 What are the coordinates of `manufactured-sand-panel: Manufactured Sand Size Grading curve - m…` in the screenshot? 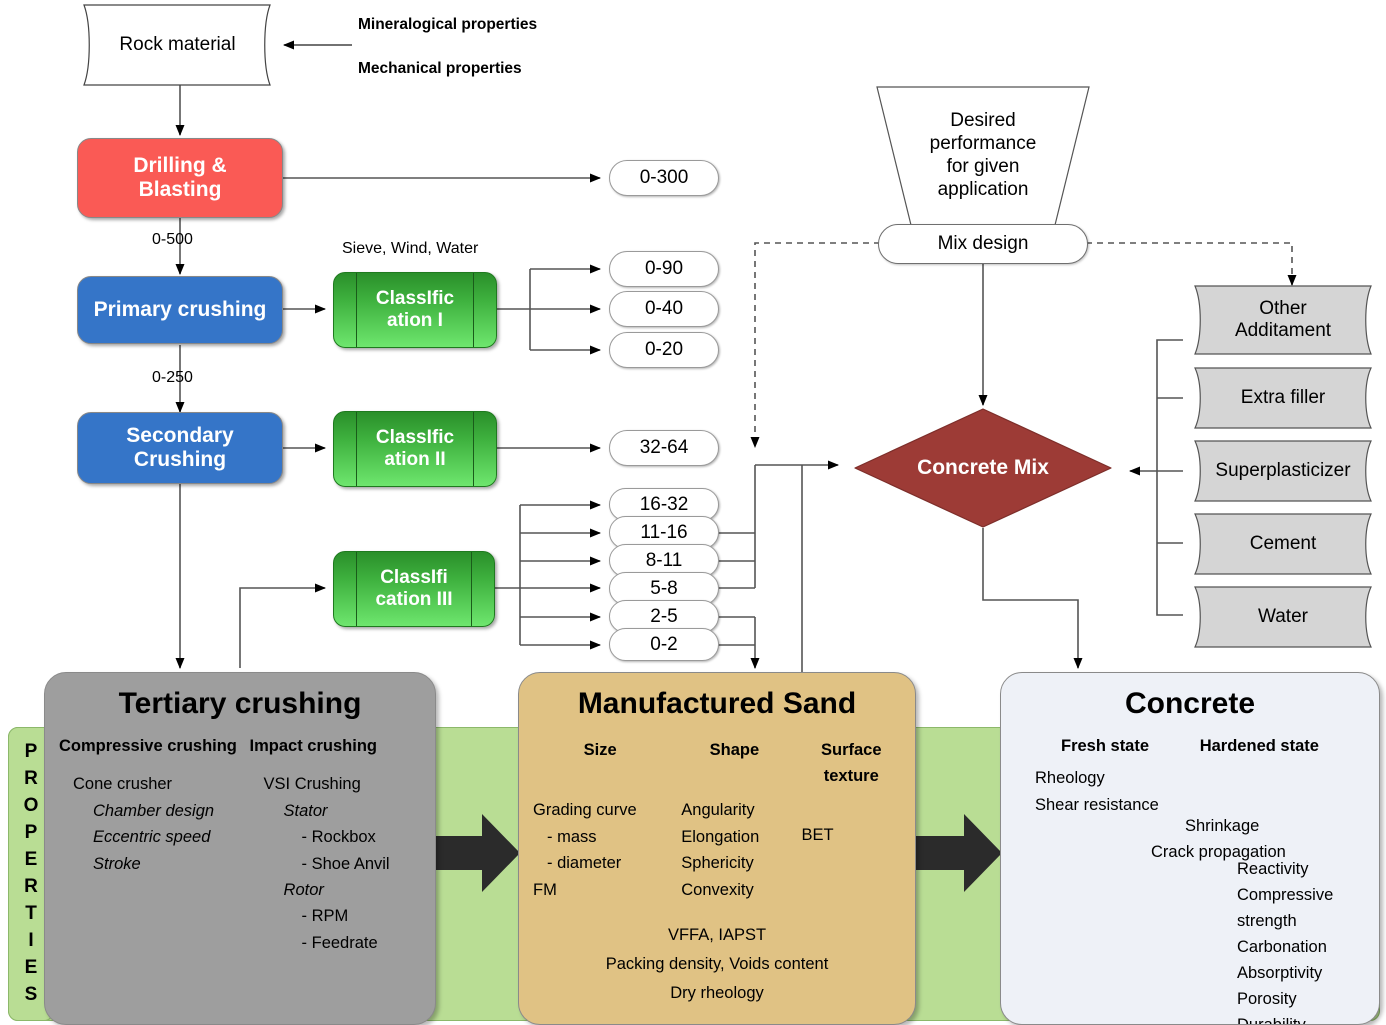 It's located at (717, 848).